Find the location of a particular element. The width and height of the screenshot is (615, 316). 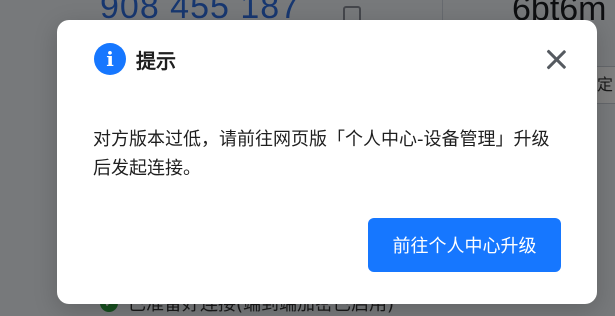

go-upgrade-button: 前往个人中心升级 is located at coordinates (464, 245).